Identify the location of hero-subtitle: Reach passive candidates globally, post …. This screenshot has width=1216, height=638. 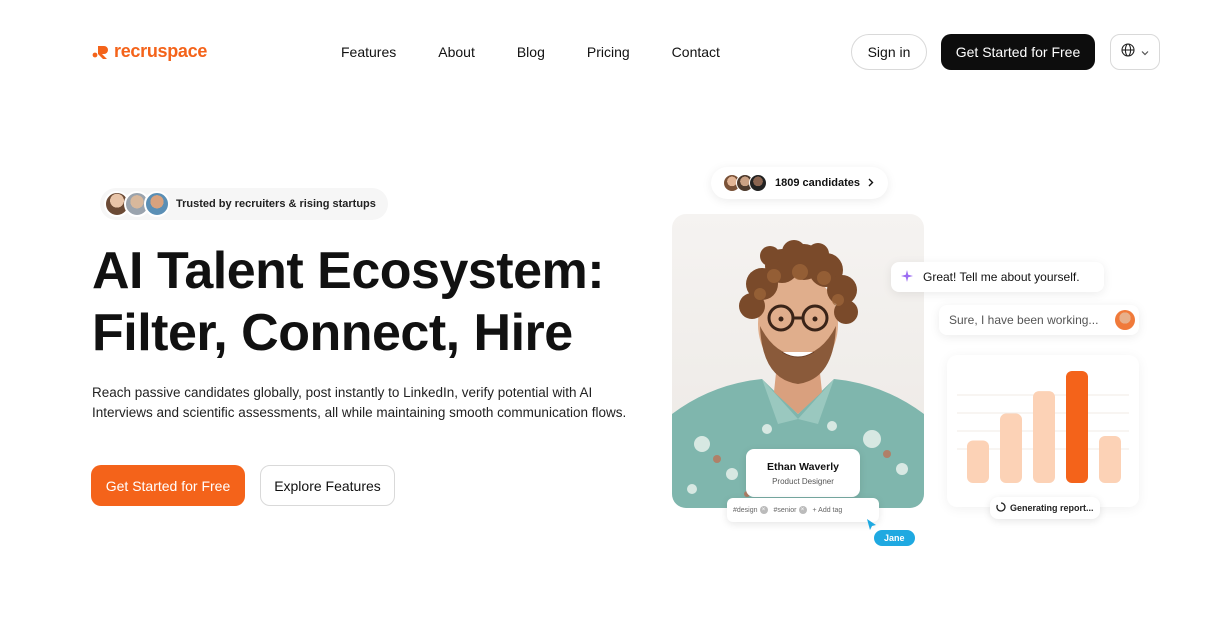
(359, 402).